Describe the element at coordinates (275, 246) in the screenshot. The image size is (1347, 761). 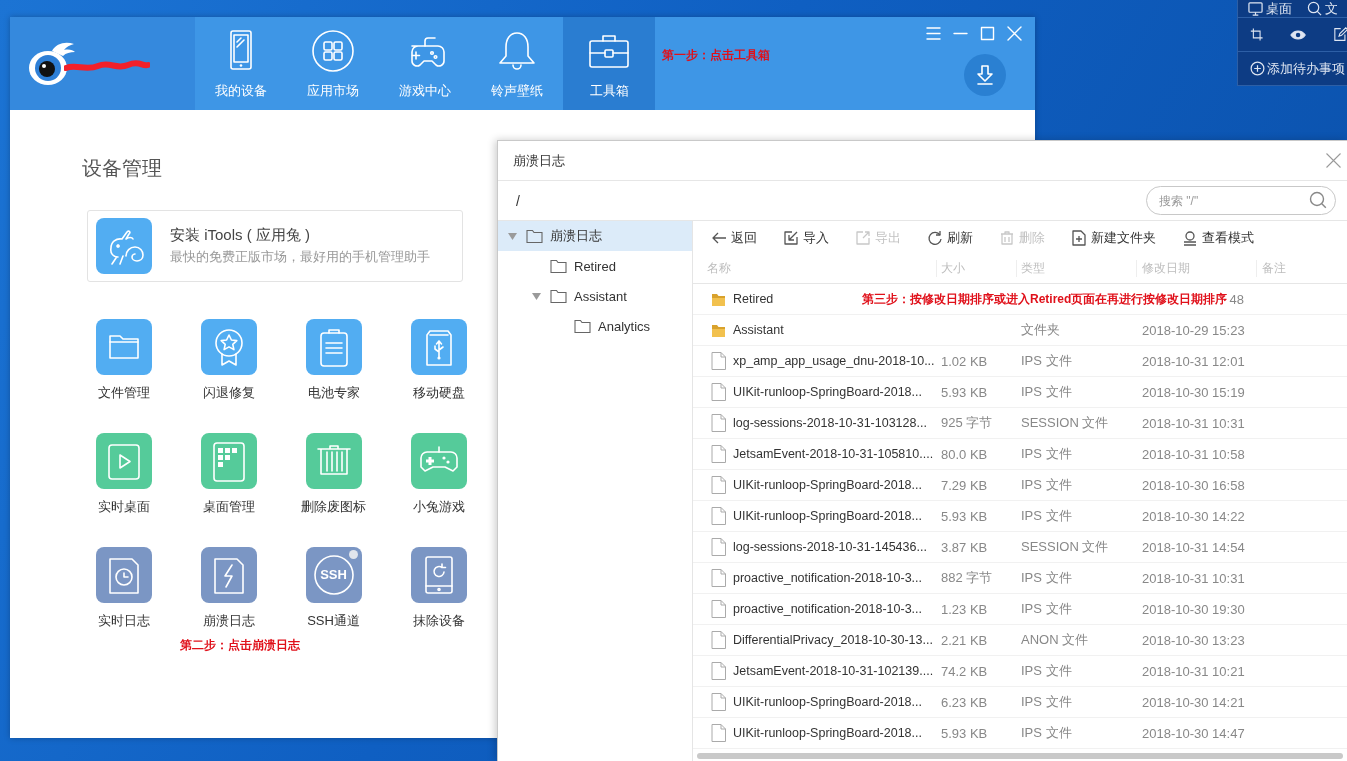
I see `install-card: 安装 iTools ( 应用兔 ) 最快的免费正版市场，最好用的手机管理助手` at that location.